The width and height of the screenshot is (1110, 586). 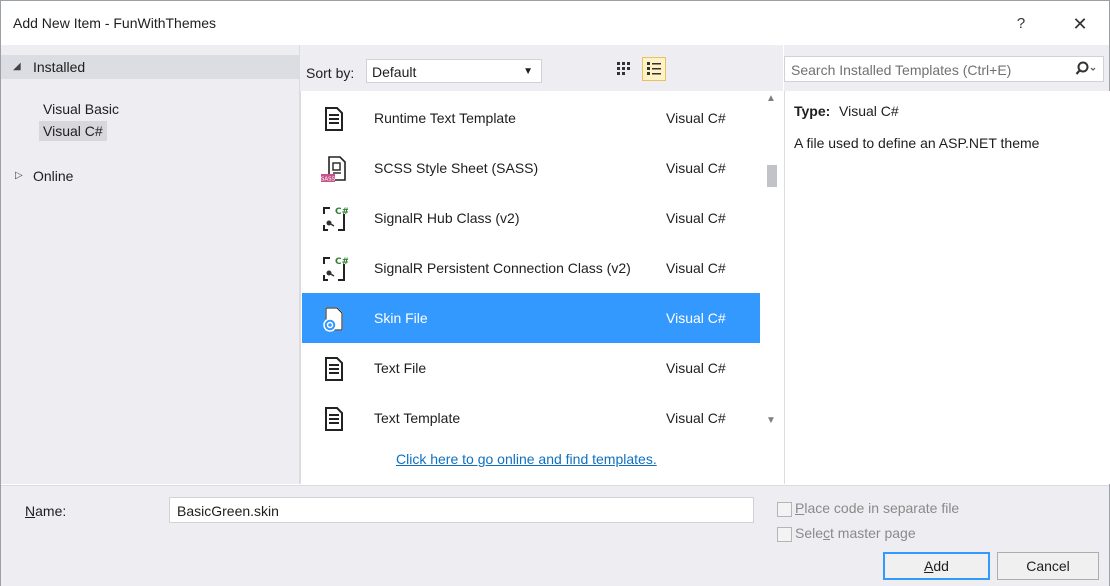 I want to click on scroll-down-arrow-icon: ▼, so click(x=771, y=420).